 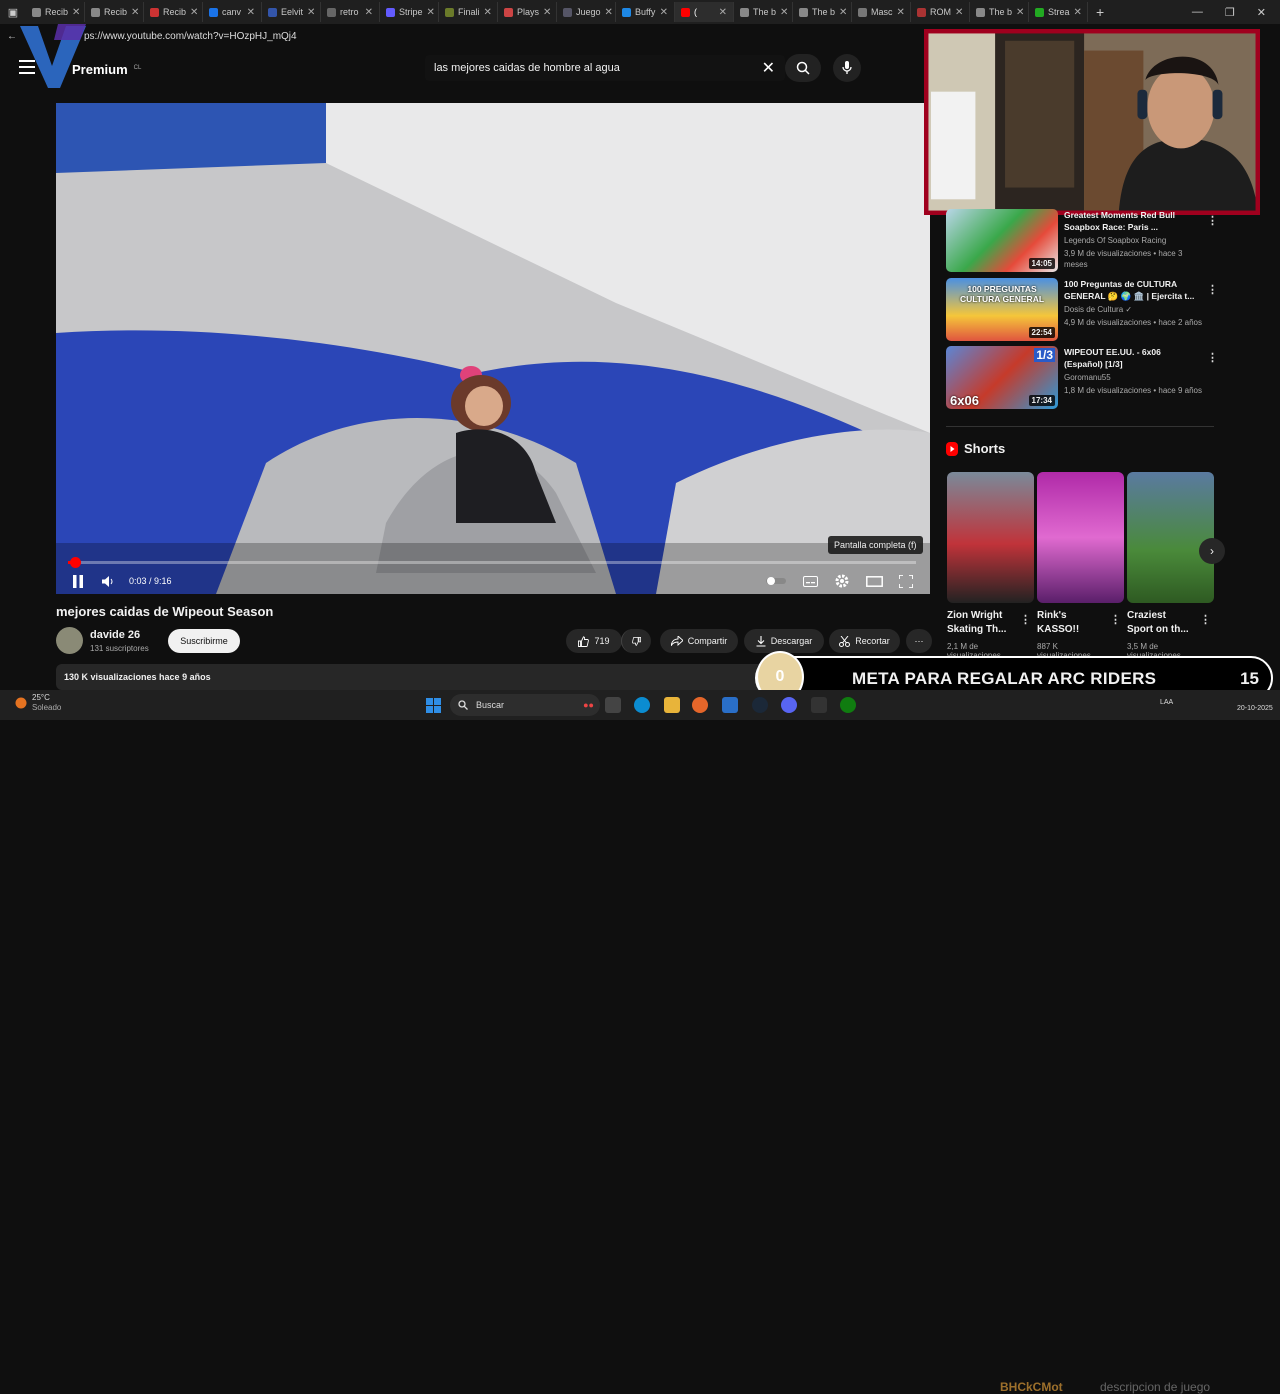 What do you see at coordinates (760, 705) in the screenshot?
I see `steam-icon` at bounding box center [760, 705].